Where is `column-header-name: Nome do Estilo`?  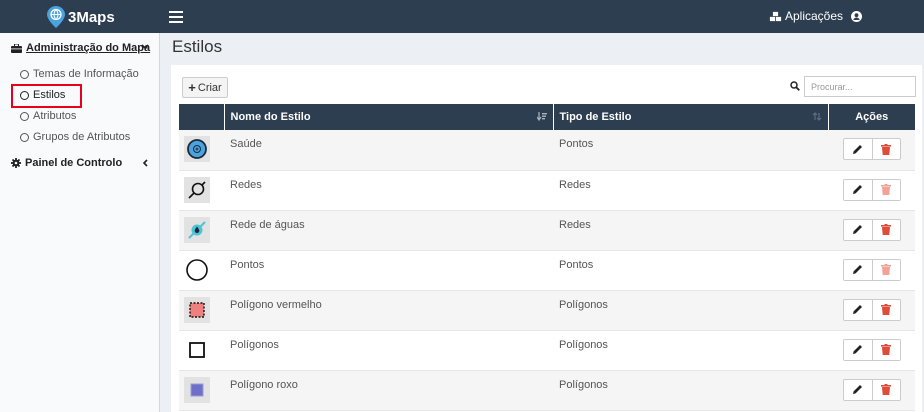 column-header-name: Nome do Estilo is located at coordinates (389, 117).